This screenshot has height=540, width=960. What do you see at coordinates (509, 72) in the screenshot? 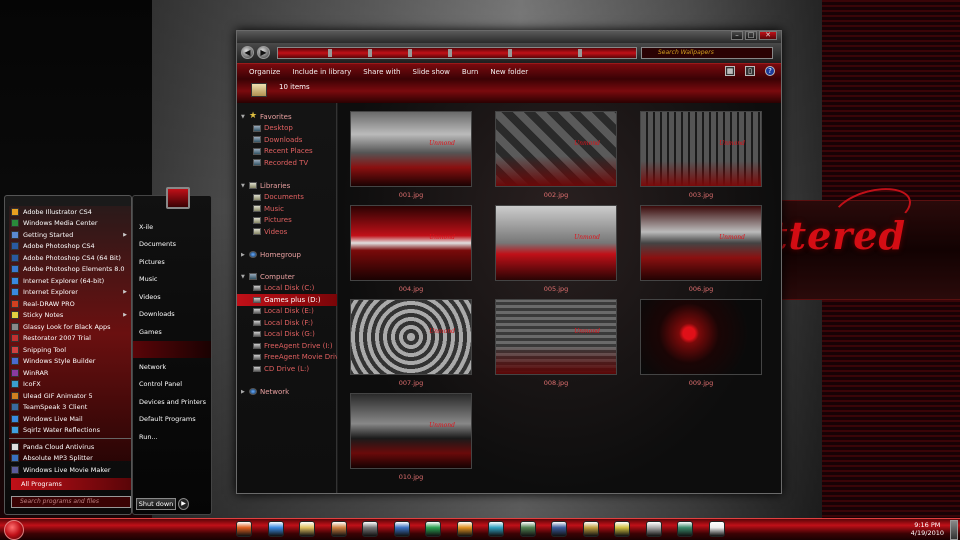
I see `new-folder-button: New folder` at bounding box center [509, 72].